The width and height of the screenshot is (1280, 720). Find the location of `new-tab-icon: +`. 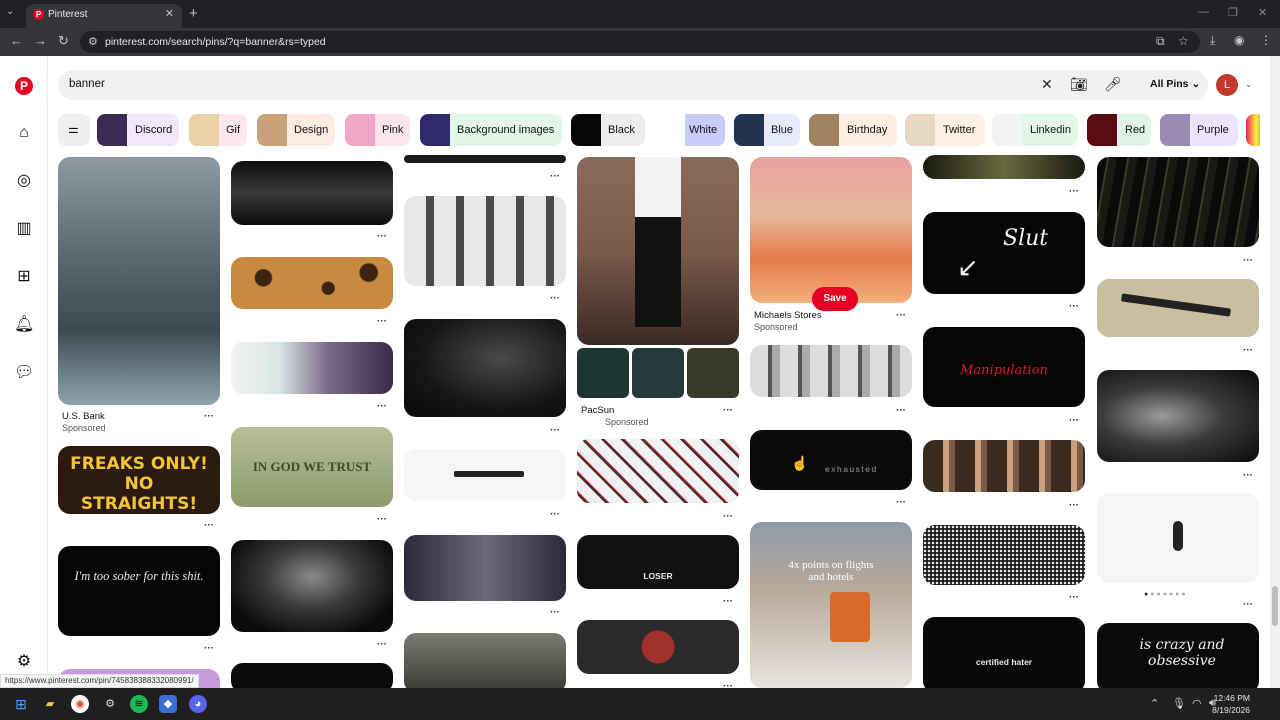

new-tab-icon: + is located at coordinates (193, 13).